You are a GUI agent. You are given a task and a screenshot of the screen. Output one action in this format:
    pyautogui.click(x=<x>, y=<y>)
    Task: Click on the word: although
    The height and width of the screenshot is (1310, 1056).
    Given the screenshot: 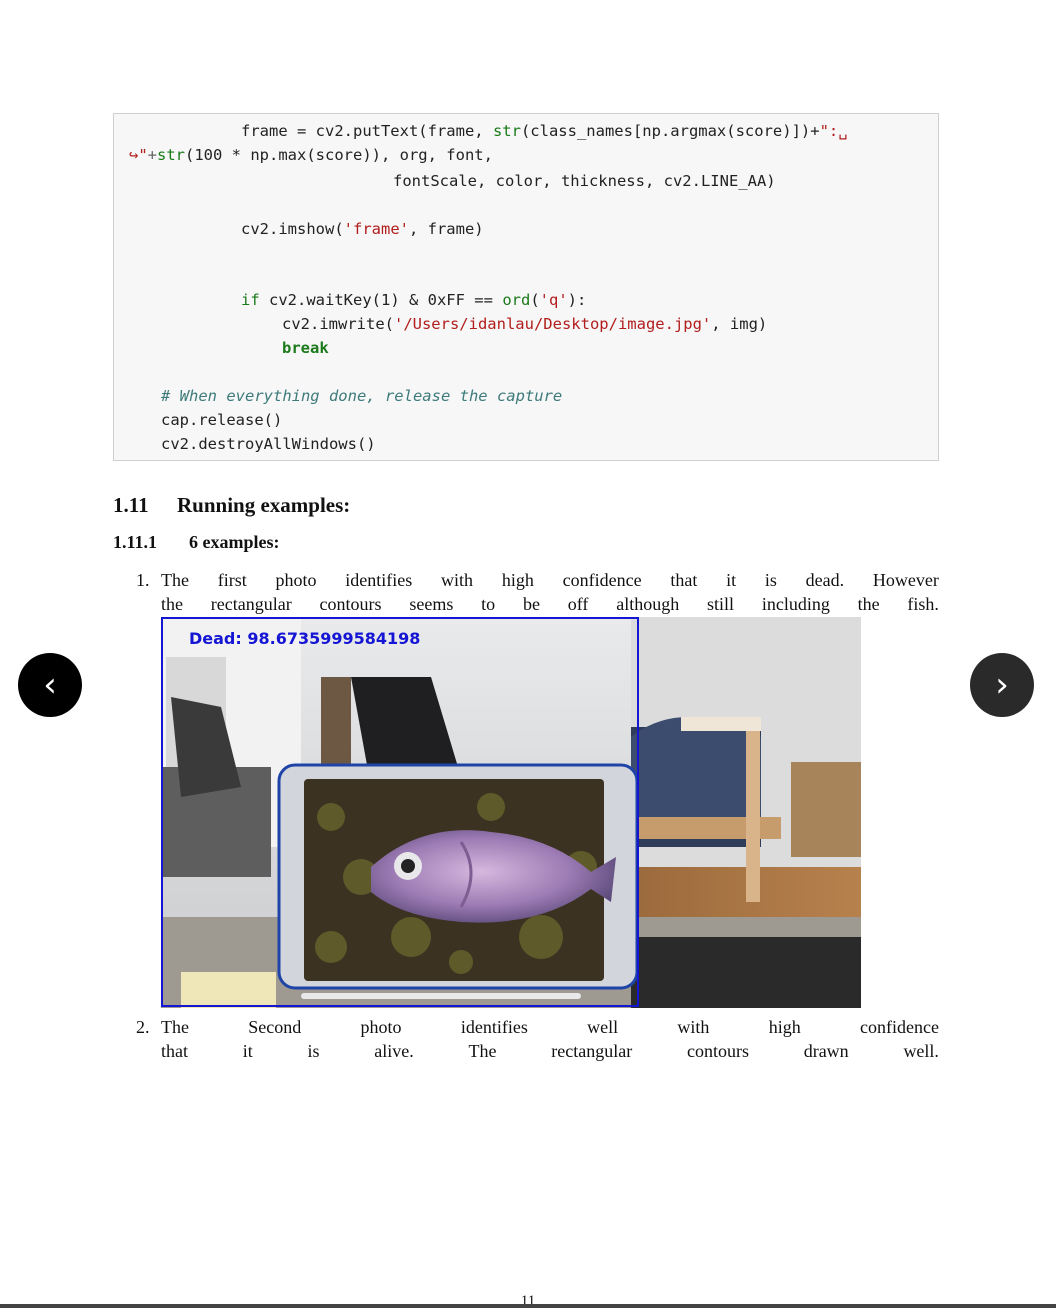 What is the action you would take?
    pyautogui.click(x=648, y=604)
    